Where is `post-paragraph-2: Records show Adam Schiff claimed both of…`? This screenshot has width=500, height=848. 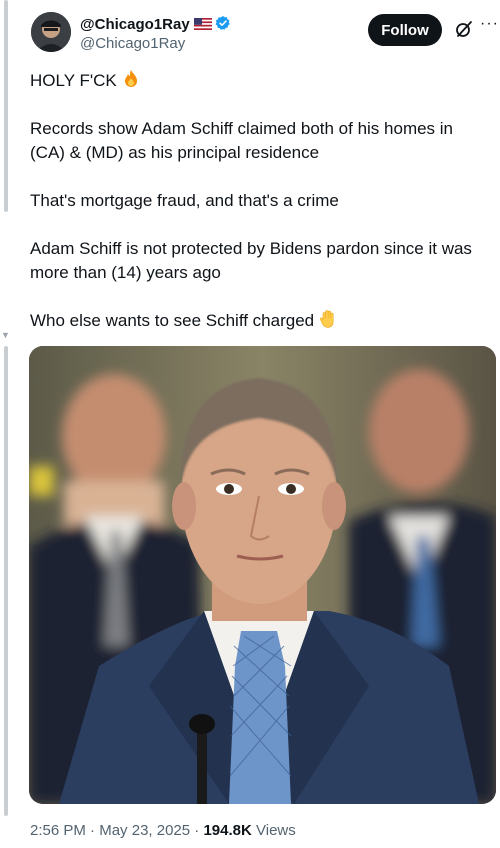 post-paragraph-2: Records show Adam Schiff claimed both of… is located at coordinates (242, 140).